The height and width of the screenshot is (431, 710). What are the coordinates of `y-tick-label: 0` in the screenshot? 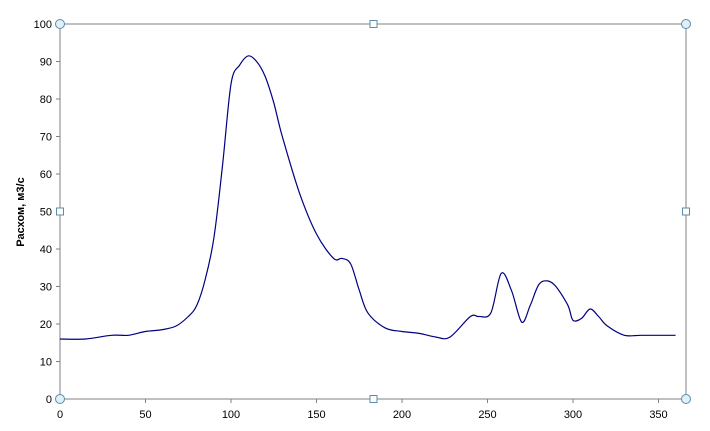 It's located at (49, 400).